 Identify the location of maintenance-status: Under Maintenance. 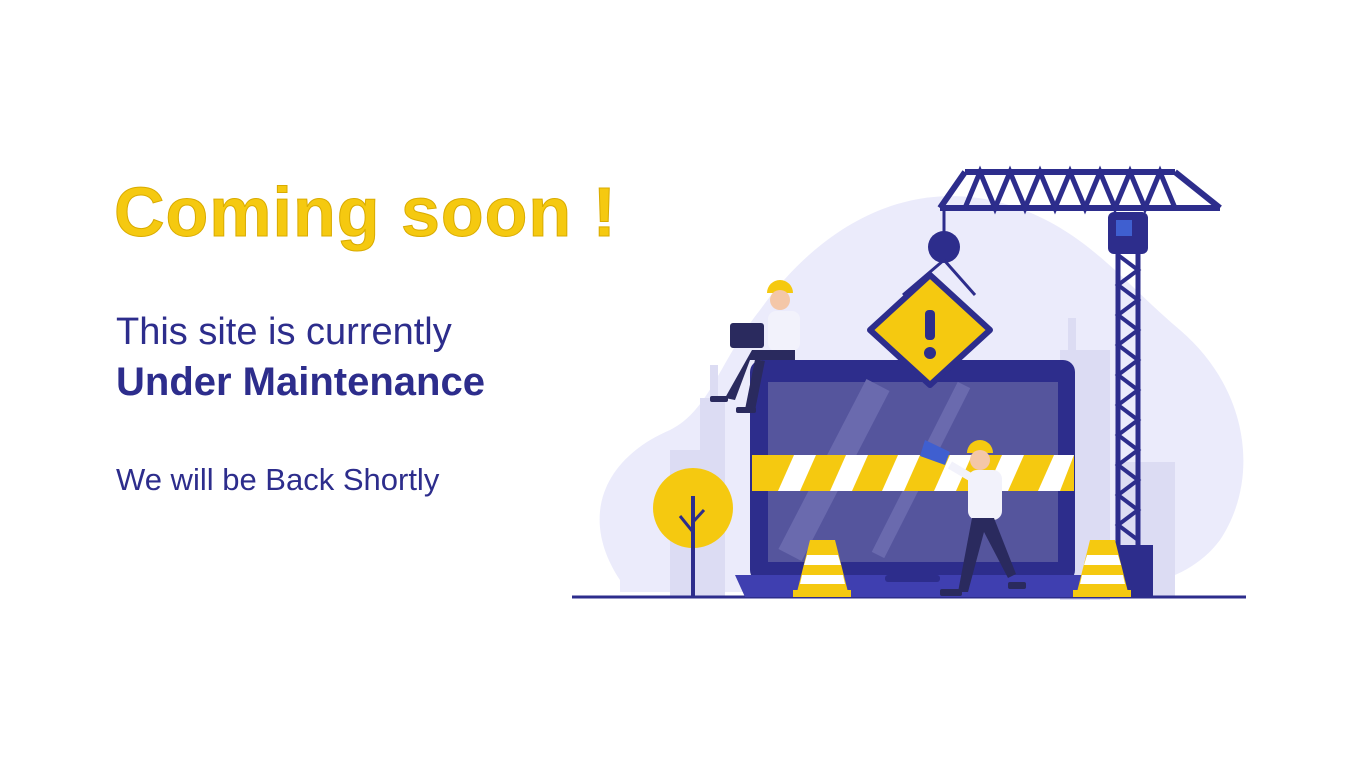
(300, 382).